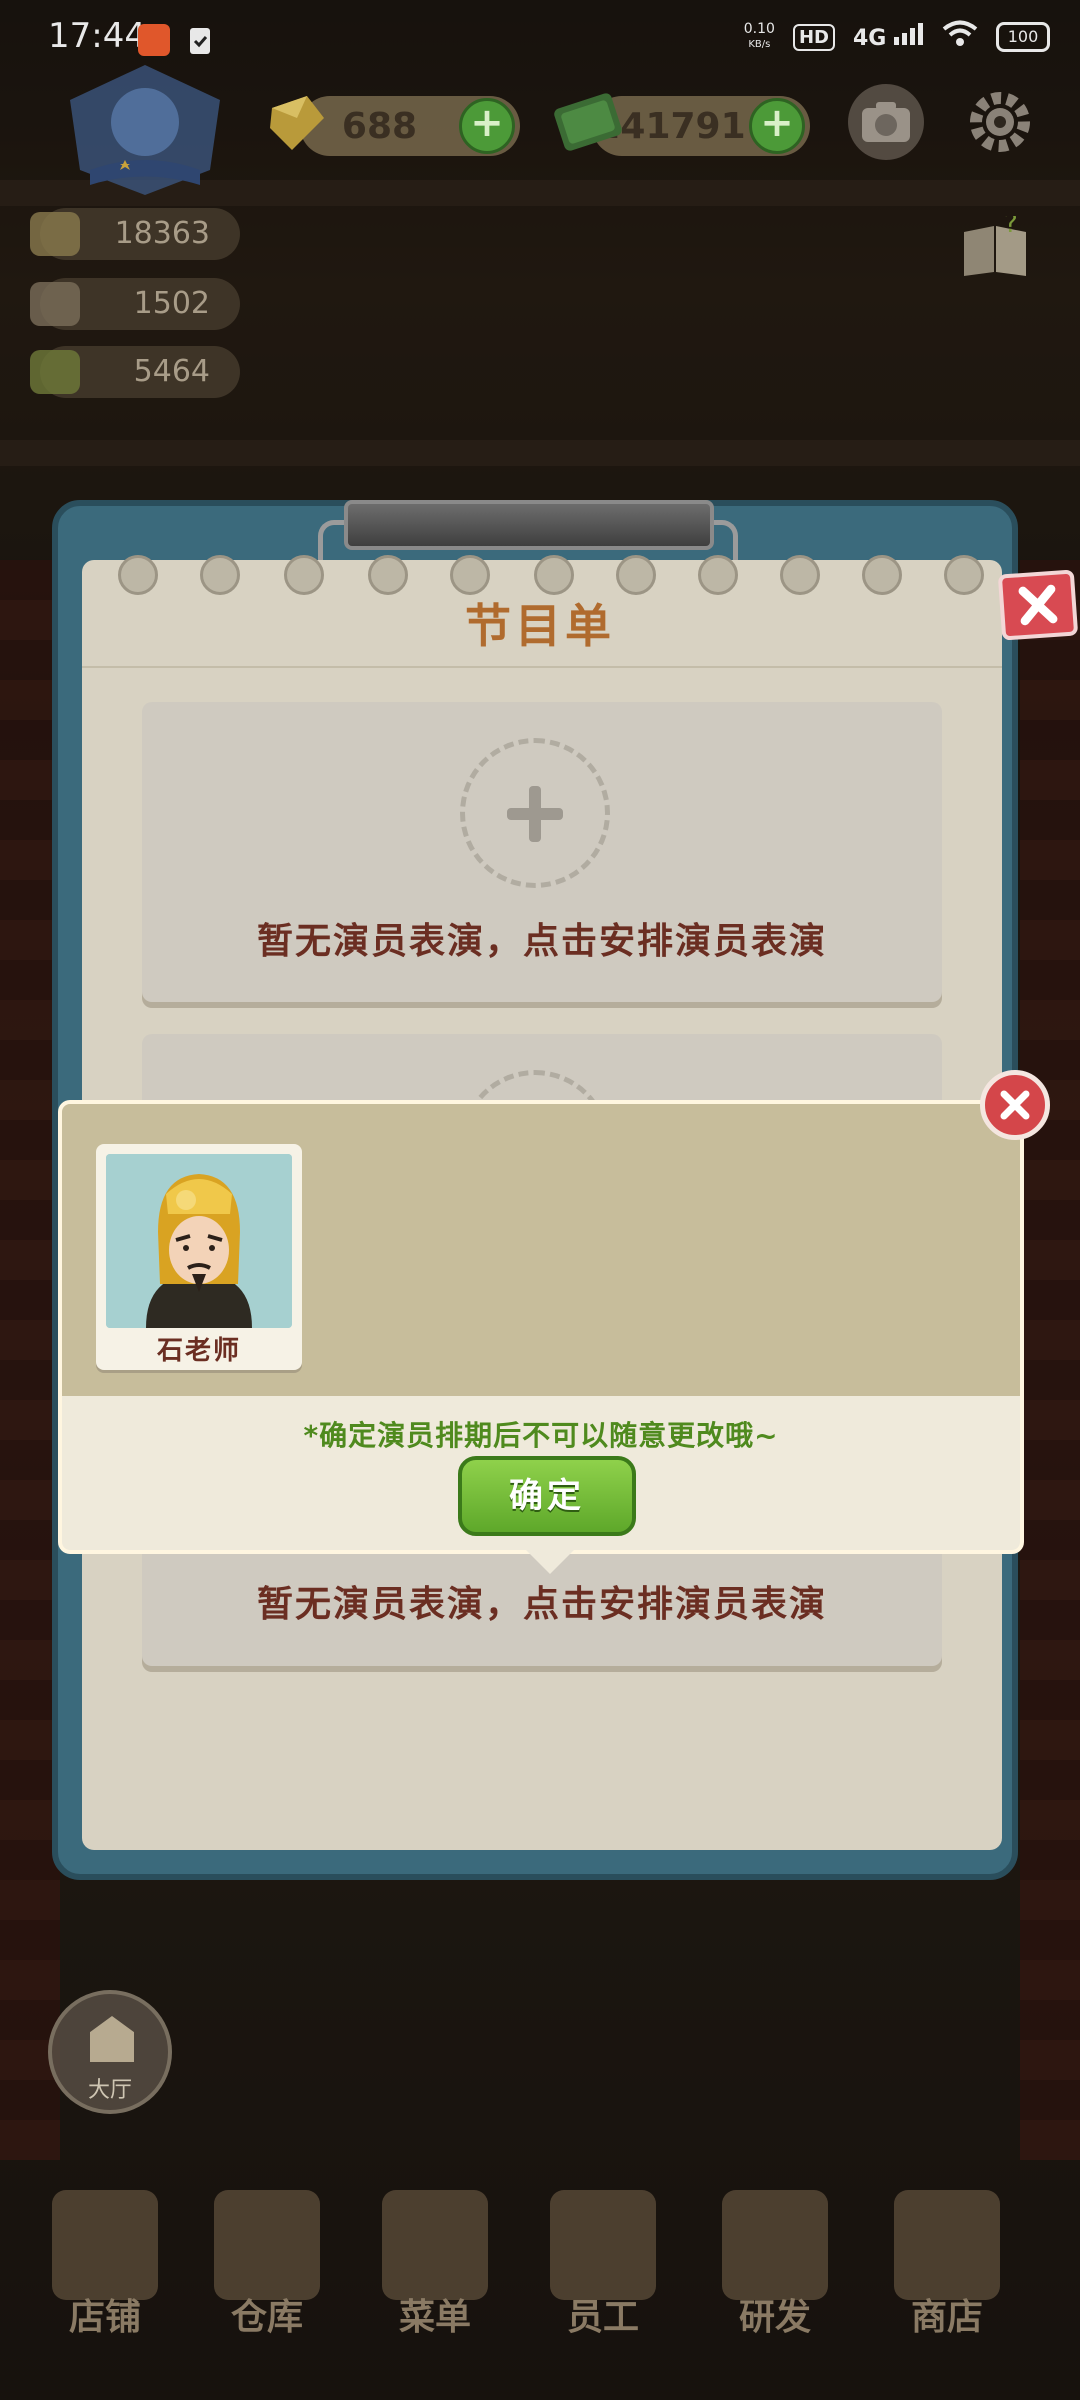 Image resolution: width=1080 pixels, height=2400 pixels. Describe the element at coordinates (487, 126) in the screenshot. I see `add-gems-button: +` at that location.